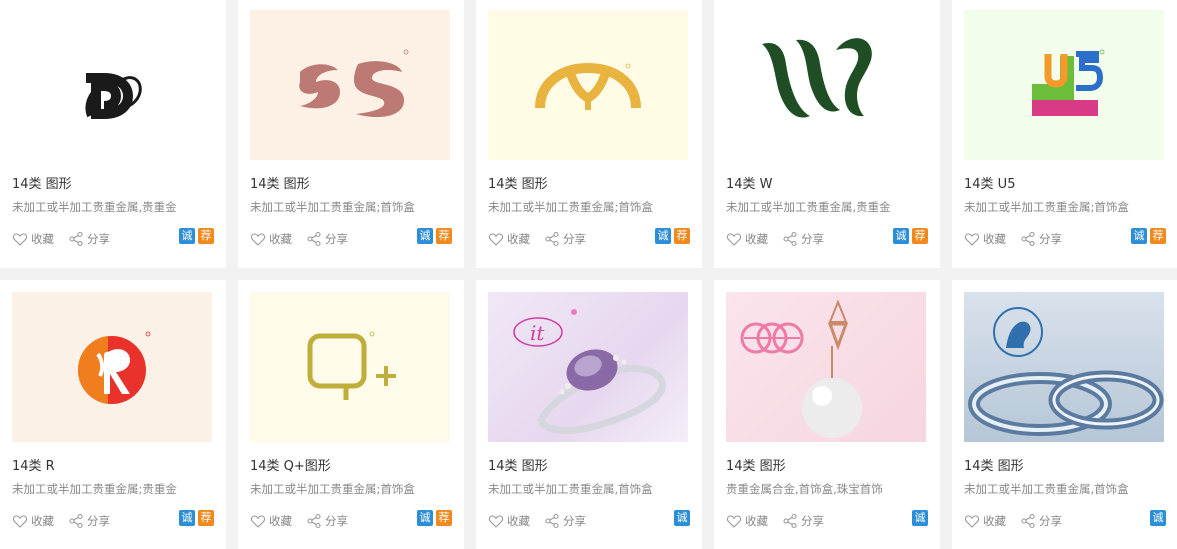 The height and width of the screenshot is (549, 1177). I want to click on r-logo-icon, so click(114, 367).